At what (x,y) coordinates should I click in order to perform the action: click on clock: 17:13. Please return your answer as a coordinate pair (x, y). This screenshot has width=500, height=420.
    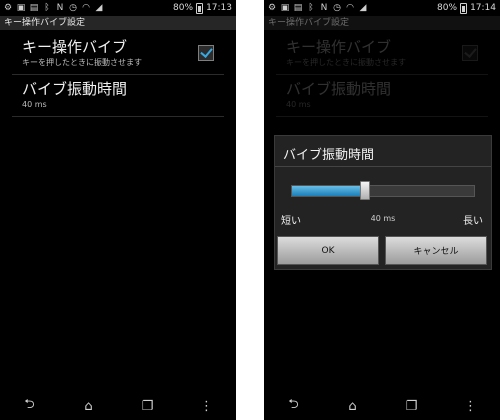
    Looking at the image, I should click on (219, 8).